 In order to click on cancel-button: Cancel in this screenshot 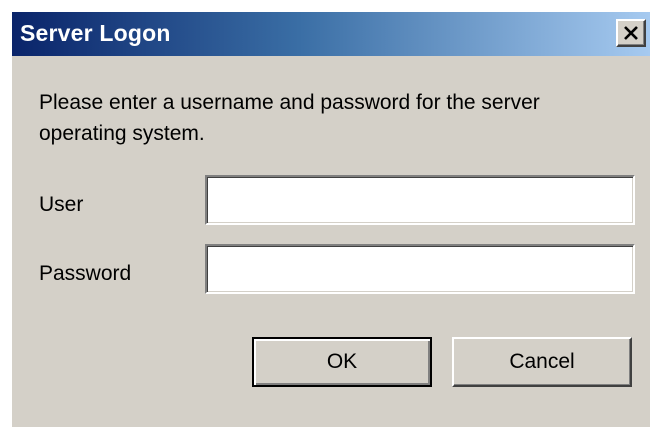, I will do `click(542, 362)`.